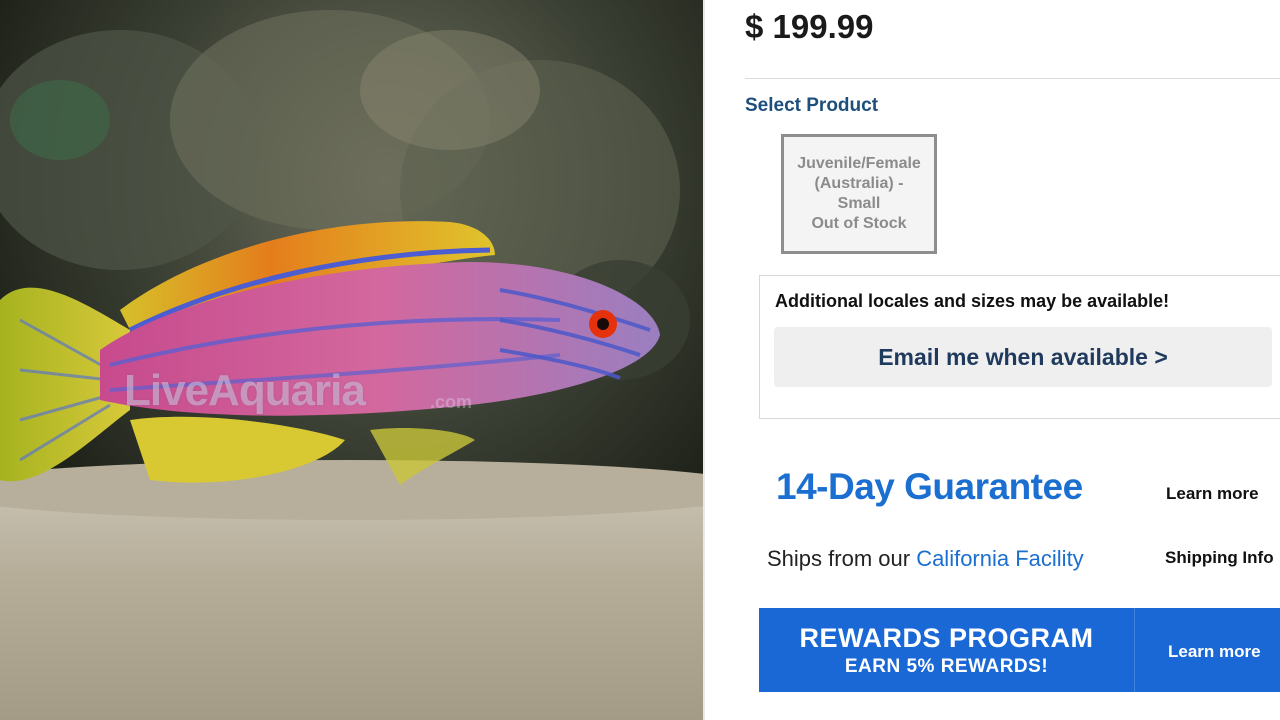  Describe the element at coordinates (451, 402) in the screenshot. I see `photo-watermark-suffix: .com` at that location.